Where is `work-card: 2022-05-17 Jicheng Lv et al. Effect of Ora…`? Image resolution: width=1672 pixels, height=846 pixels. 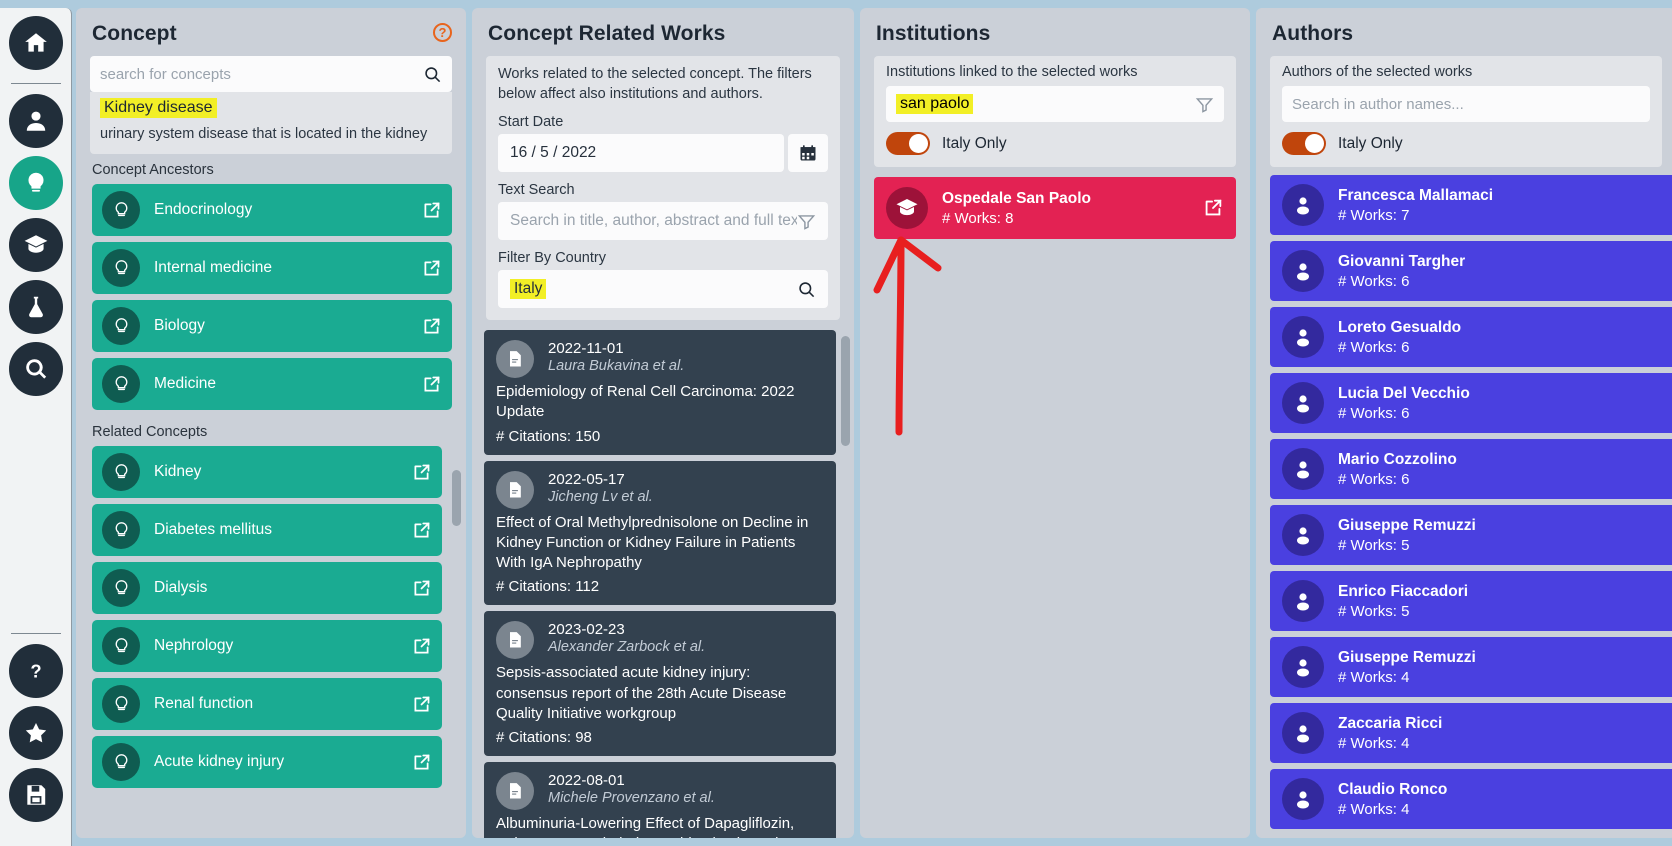
work-card: 2022-05-17 Jicheng Lv et al. Effect of Ora… is located at coordinates (660, 533).